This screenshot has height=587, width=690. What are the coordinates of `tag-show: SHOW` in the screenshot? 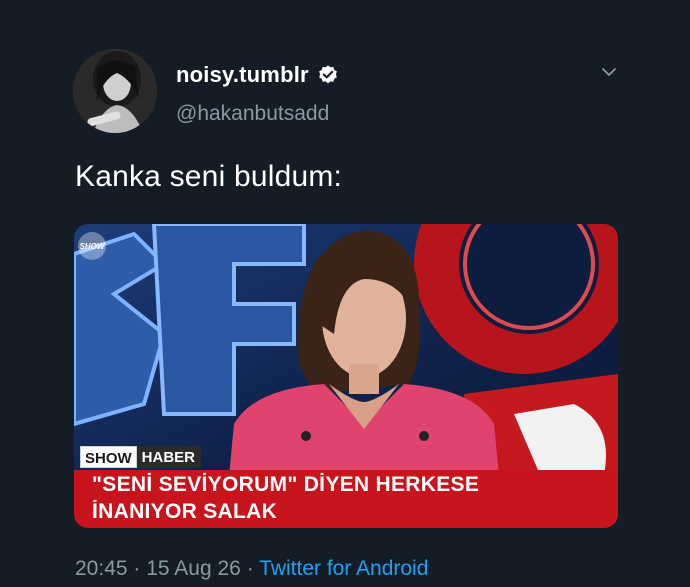 It's located at (108, 457).